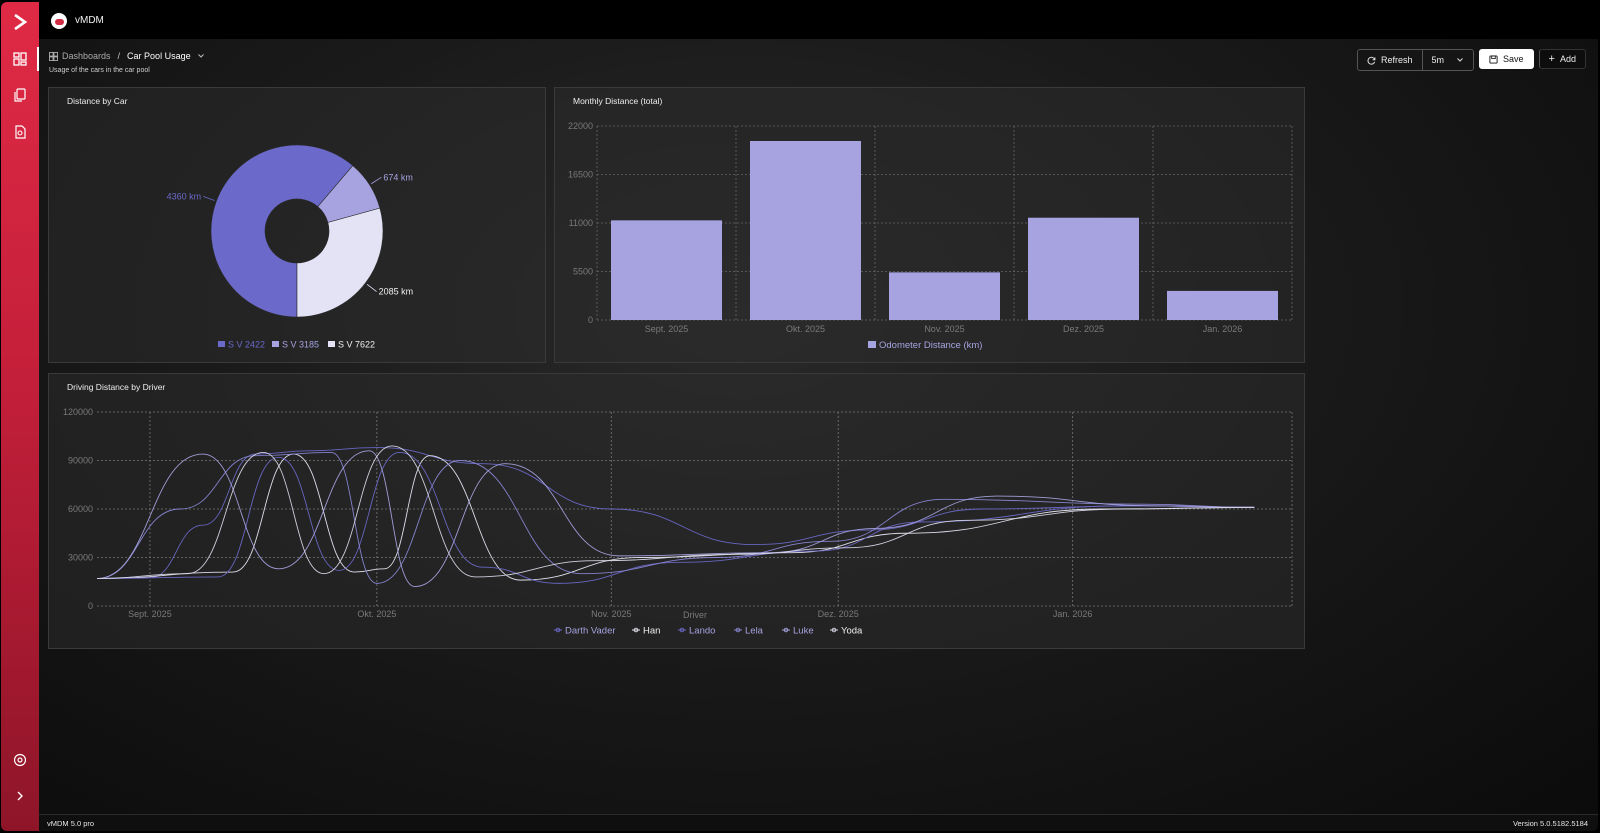 This screenshot has width=1600, height=833. What do you see at coordinates (396, 292) in the screenshot?
I see `pie-data-label: 2085 km` at bounding box center [396, 292].